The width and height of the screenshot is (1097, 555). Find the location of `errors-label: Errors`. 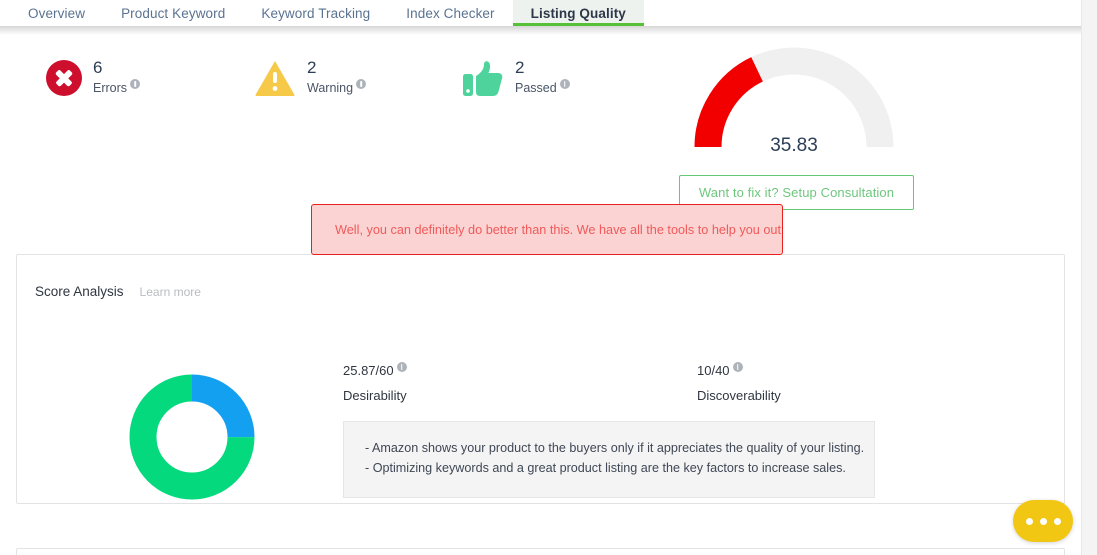

errors-label: Errors is located at coordinates (110, 88).